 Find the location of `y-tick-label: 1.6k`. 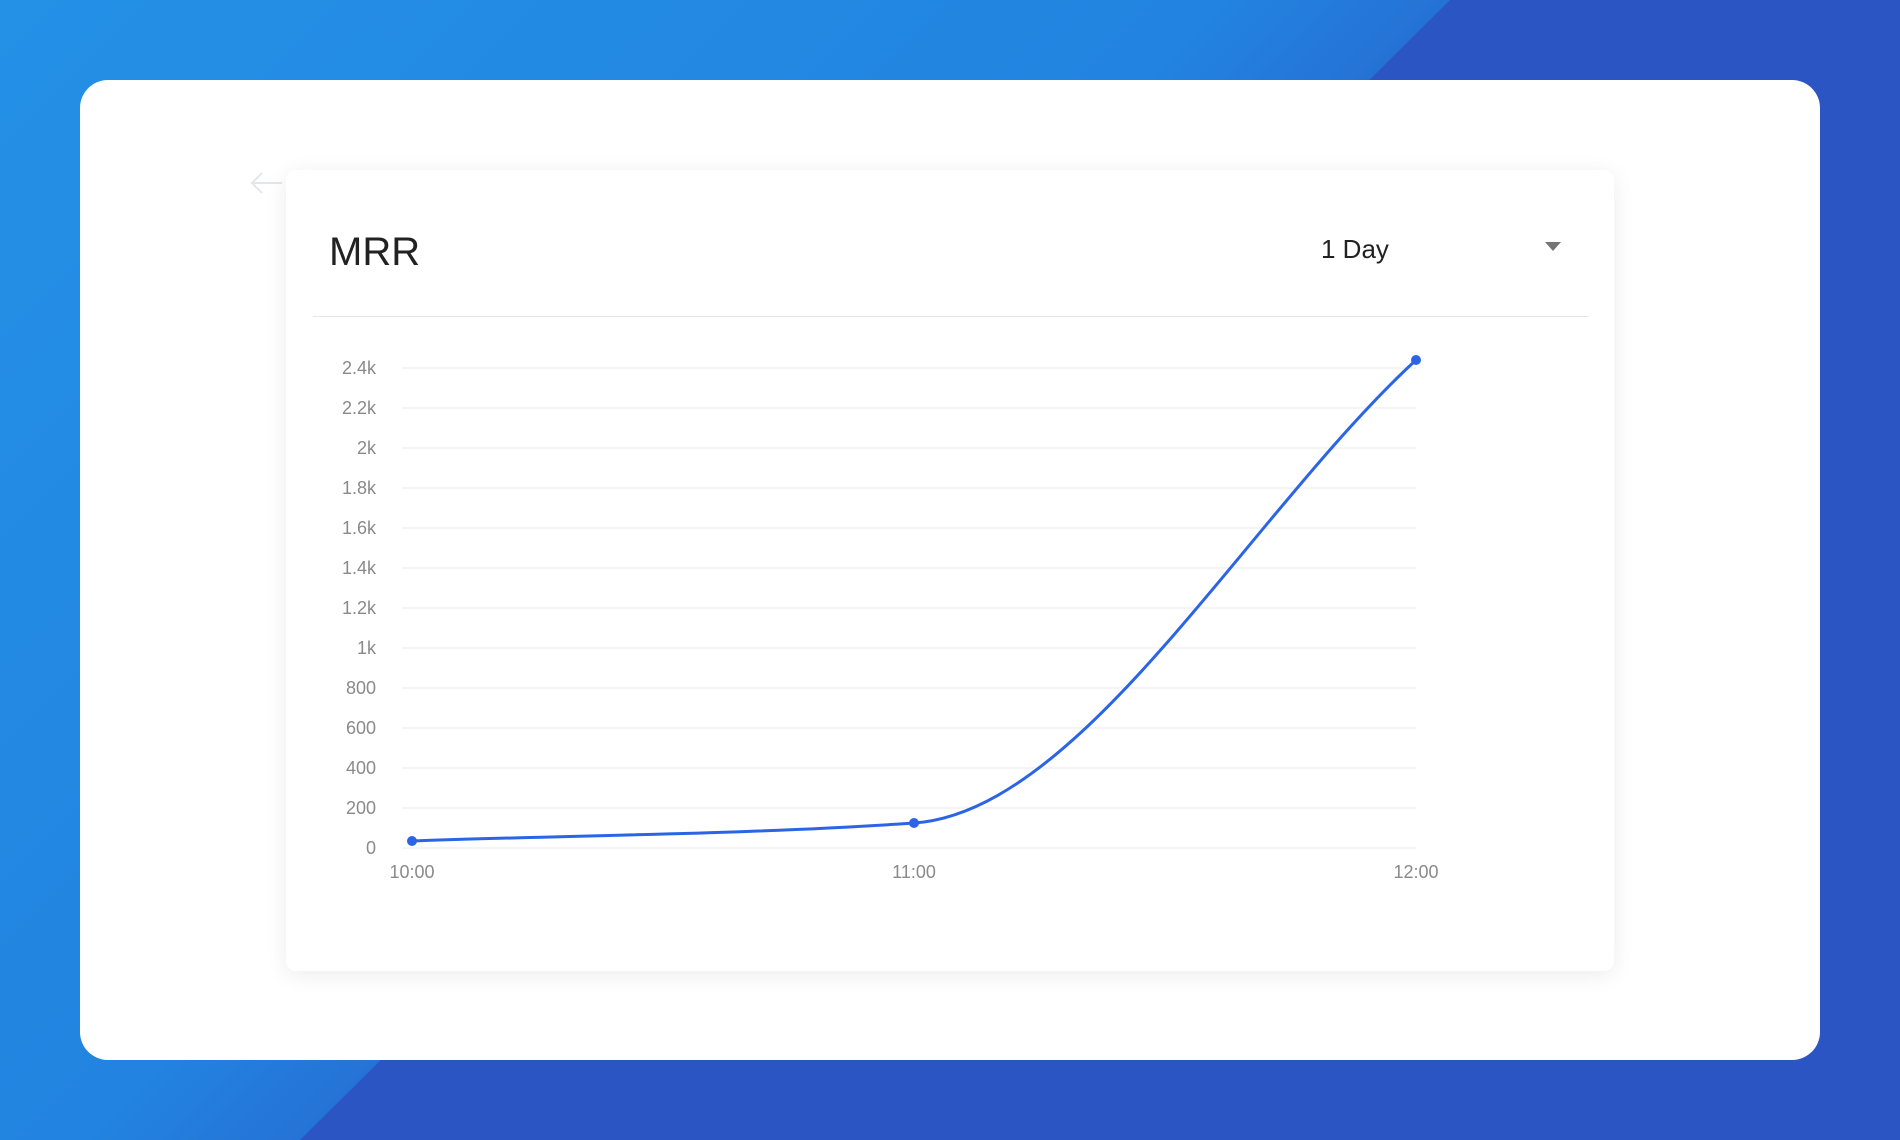

y-tick-label: 1.6k is located at coordinates (359, 528).